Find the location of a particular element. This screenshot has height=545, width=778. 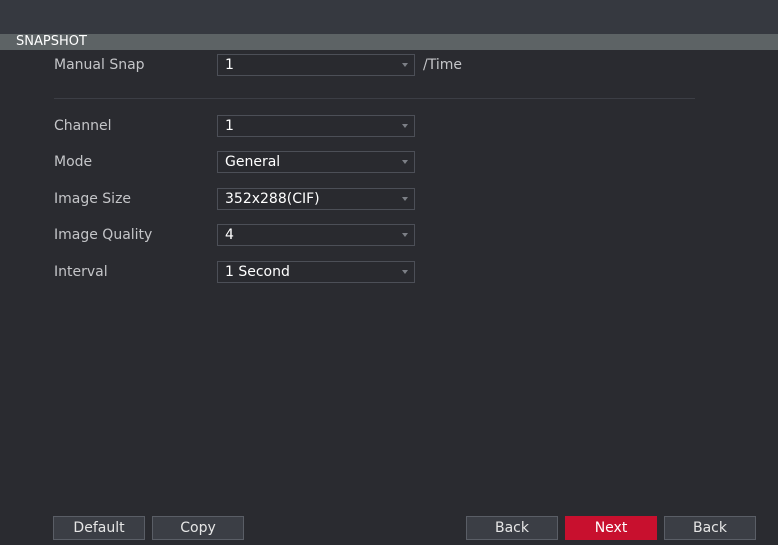

image-size-value: 352x288(CIF) is located at coordinates (272, 199).